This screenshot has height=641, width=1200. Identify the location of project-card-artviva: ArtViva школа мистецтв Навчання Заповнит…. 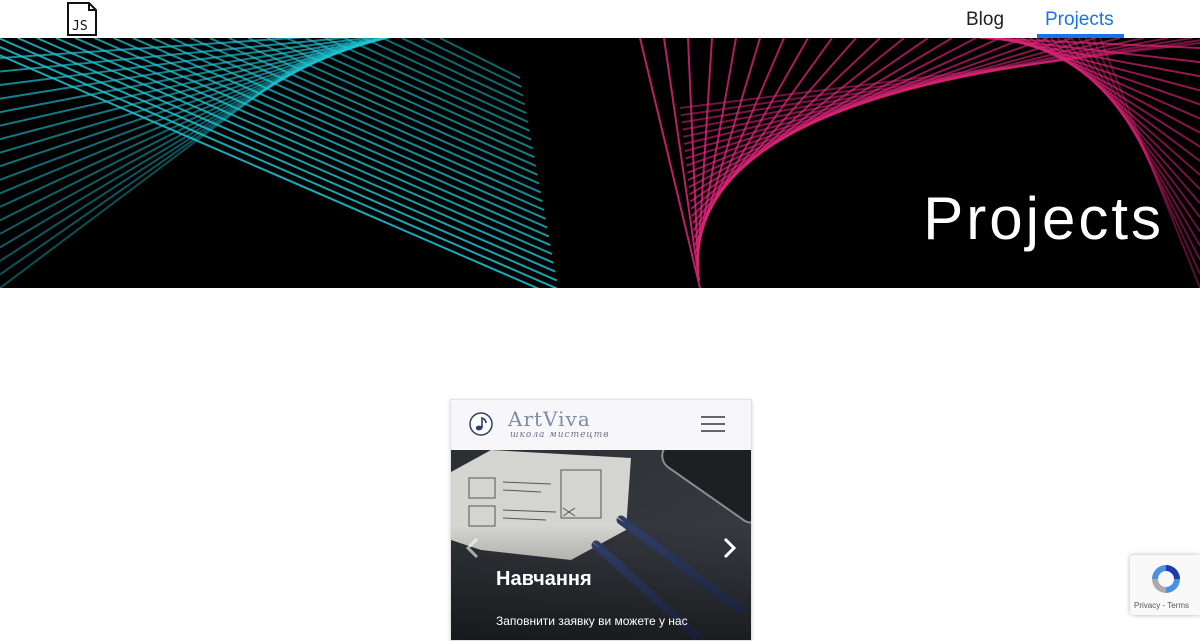
(601, 520).